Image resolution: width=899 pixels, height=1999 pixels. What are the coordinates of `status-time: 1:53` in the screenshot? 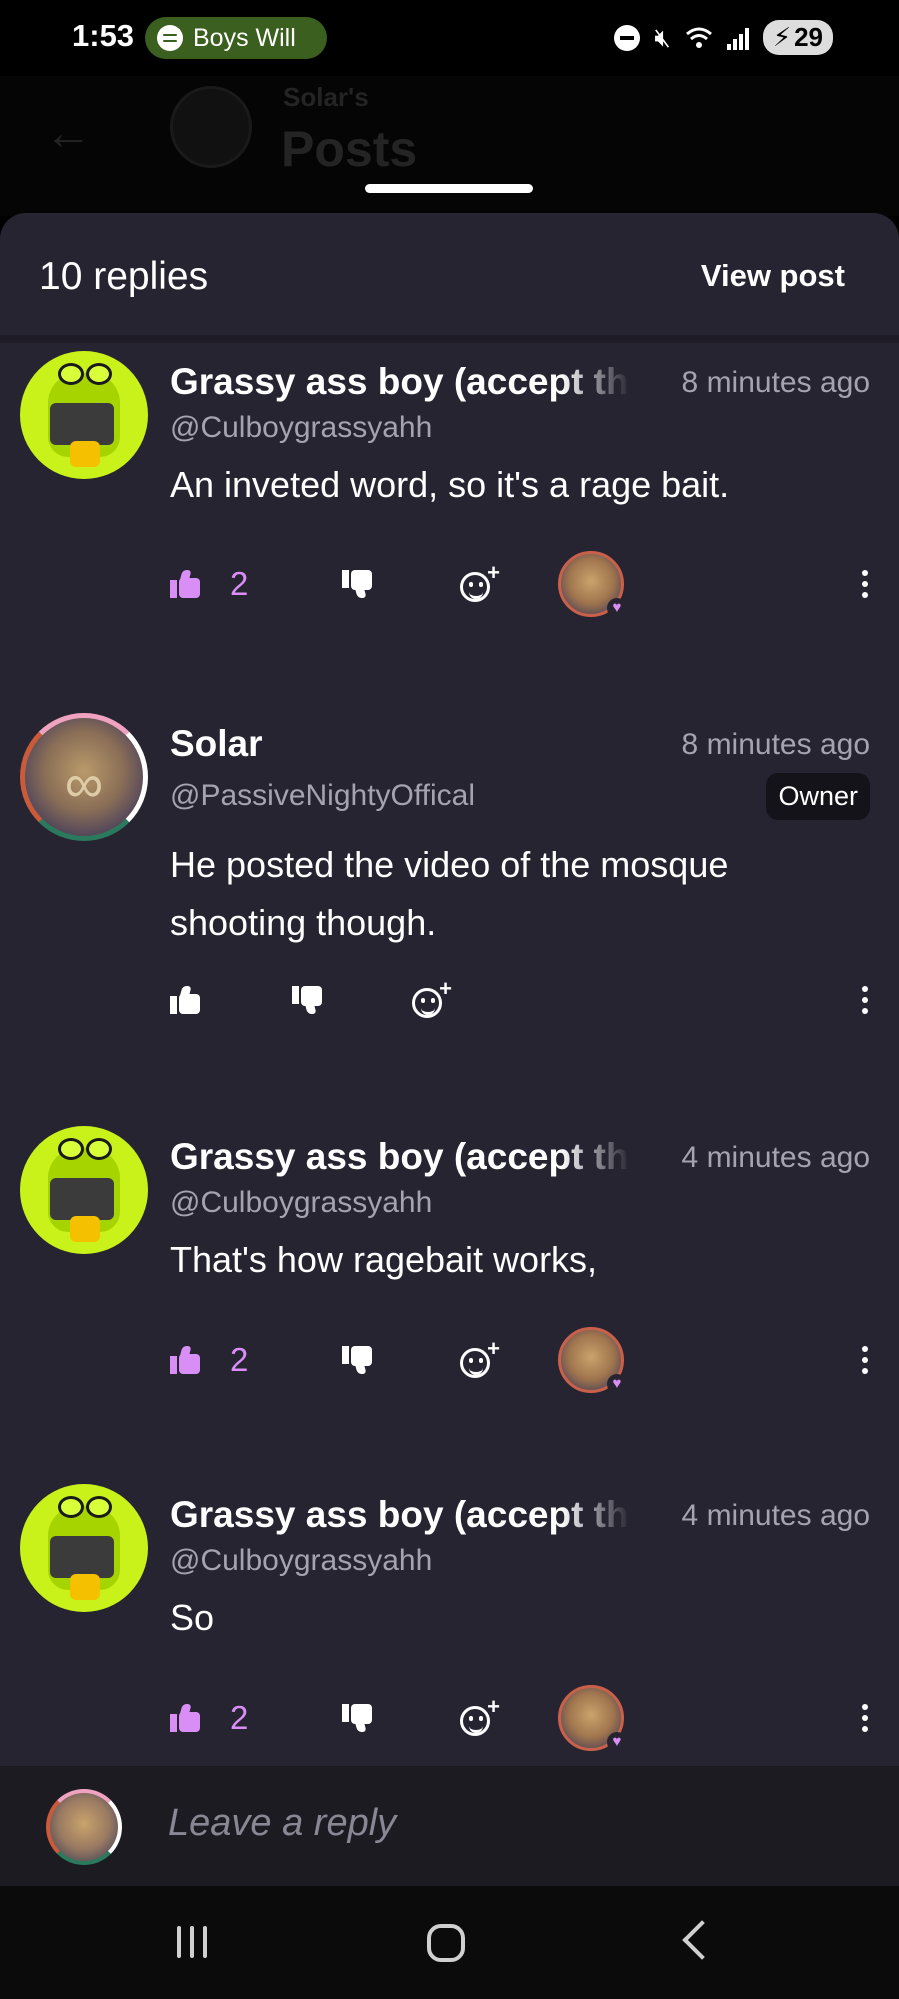 It's located at (103, 35).